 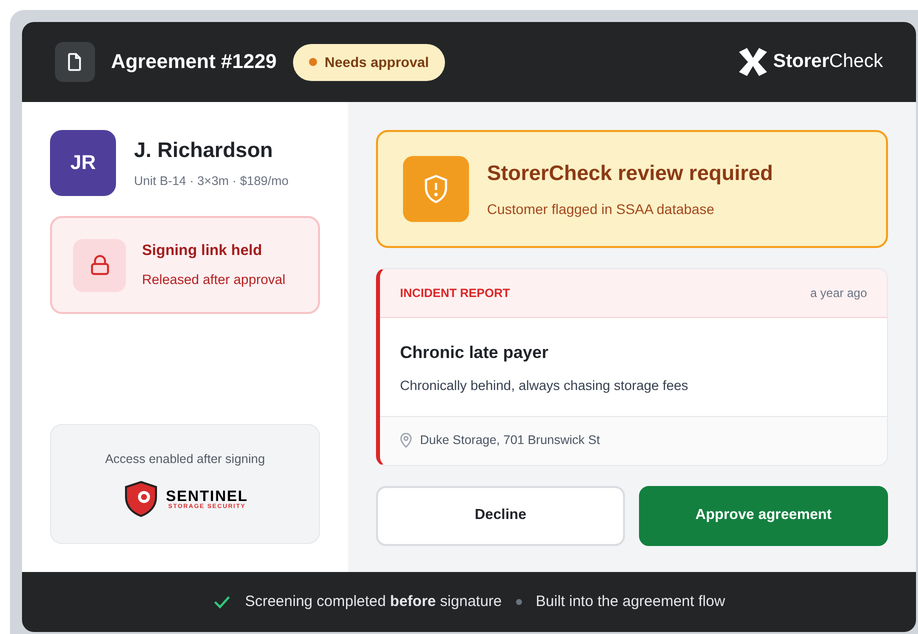 I want to click on location-pin-icon, so click(x=406, y=440).